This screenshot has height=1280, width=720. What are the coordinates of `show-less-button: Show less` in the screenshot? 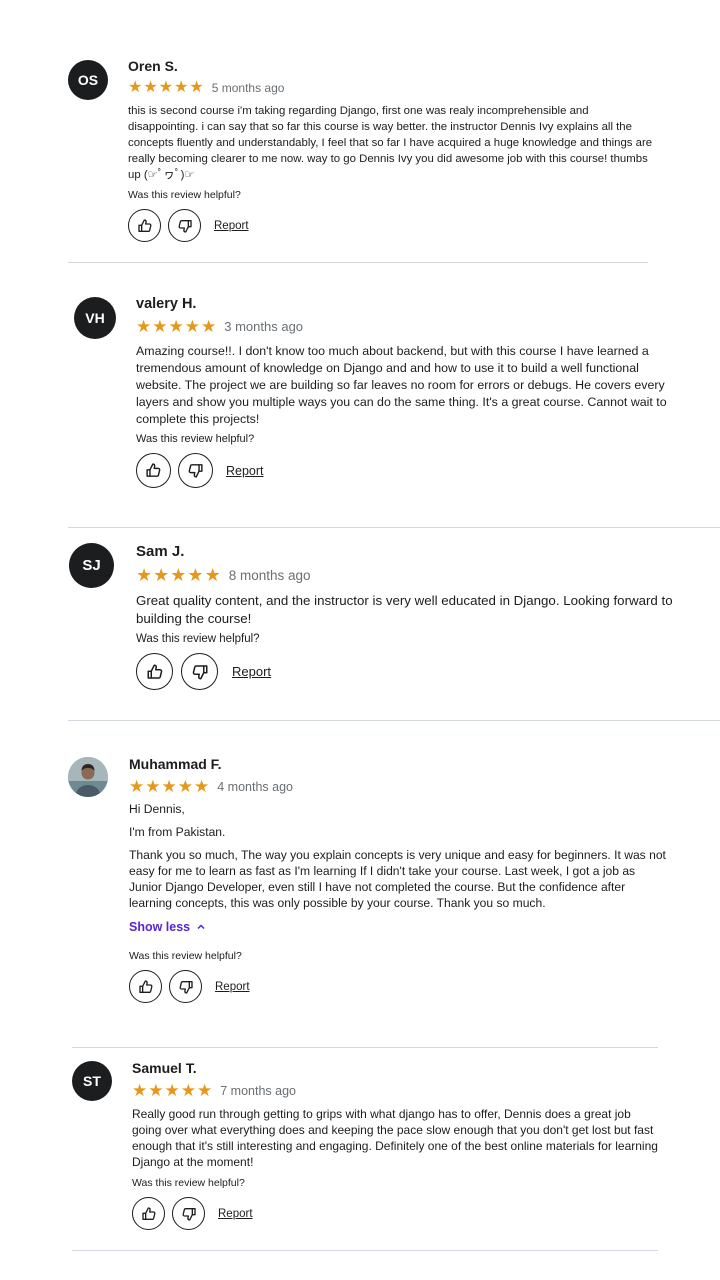 It's located at (398, 927).